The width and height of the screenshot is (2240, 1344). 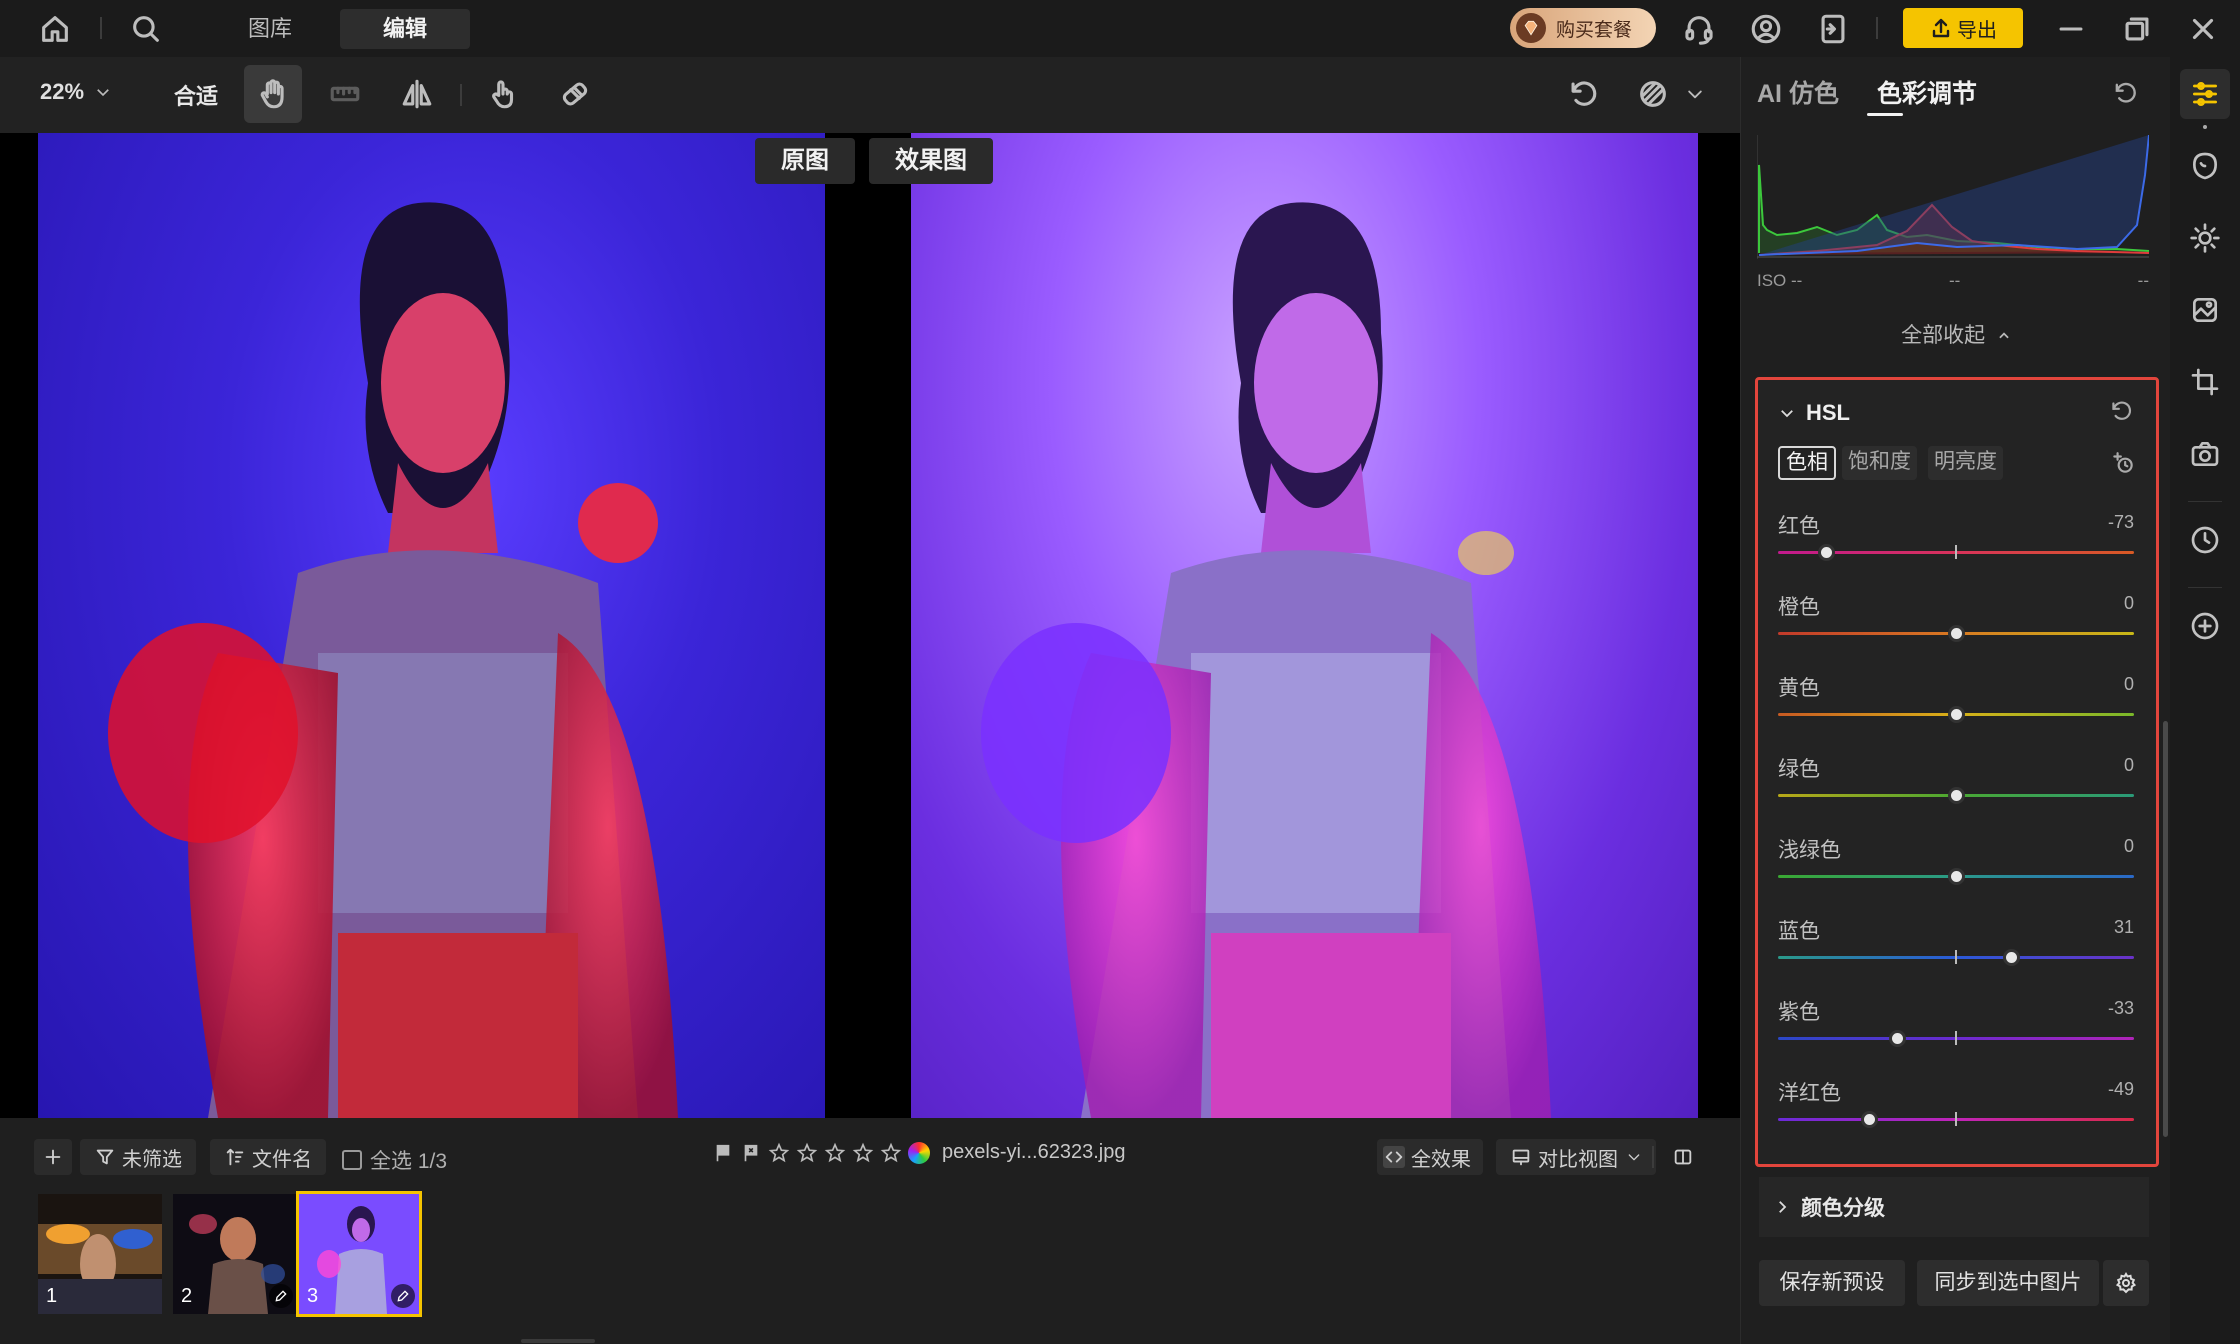 What do you see at coordinates (1956, 621) in the screenshot?
I see `hsl-slider-row: 橙色 0` at bounding box center [1956, 621].